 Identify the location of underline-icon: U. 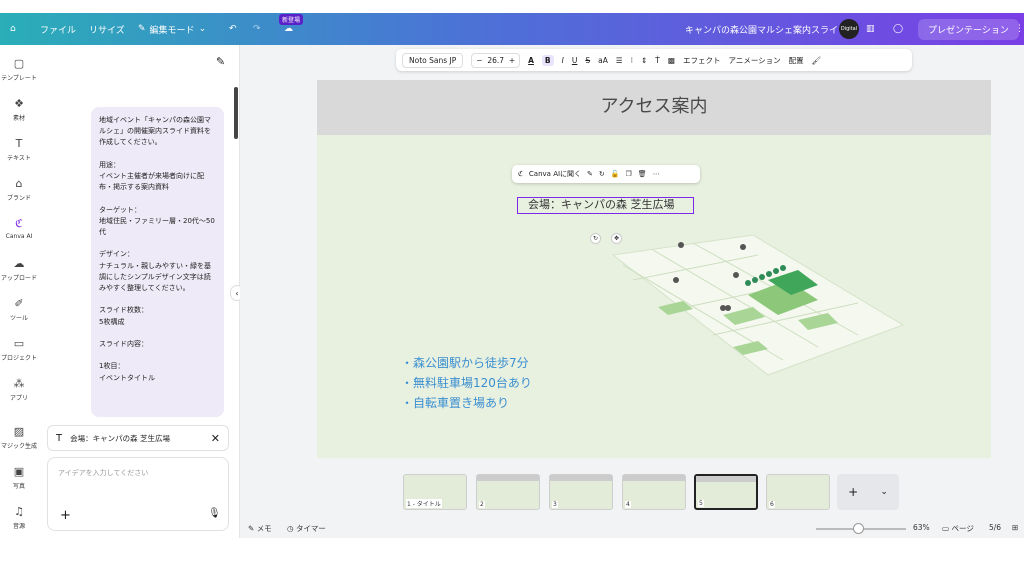
(575, 60).